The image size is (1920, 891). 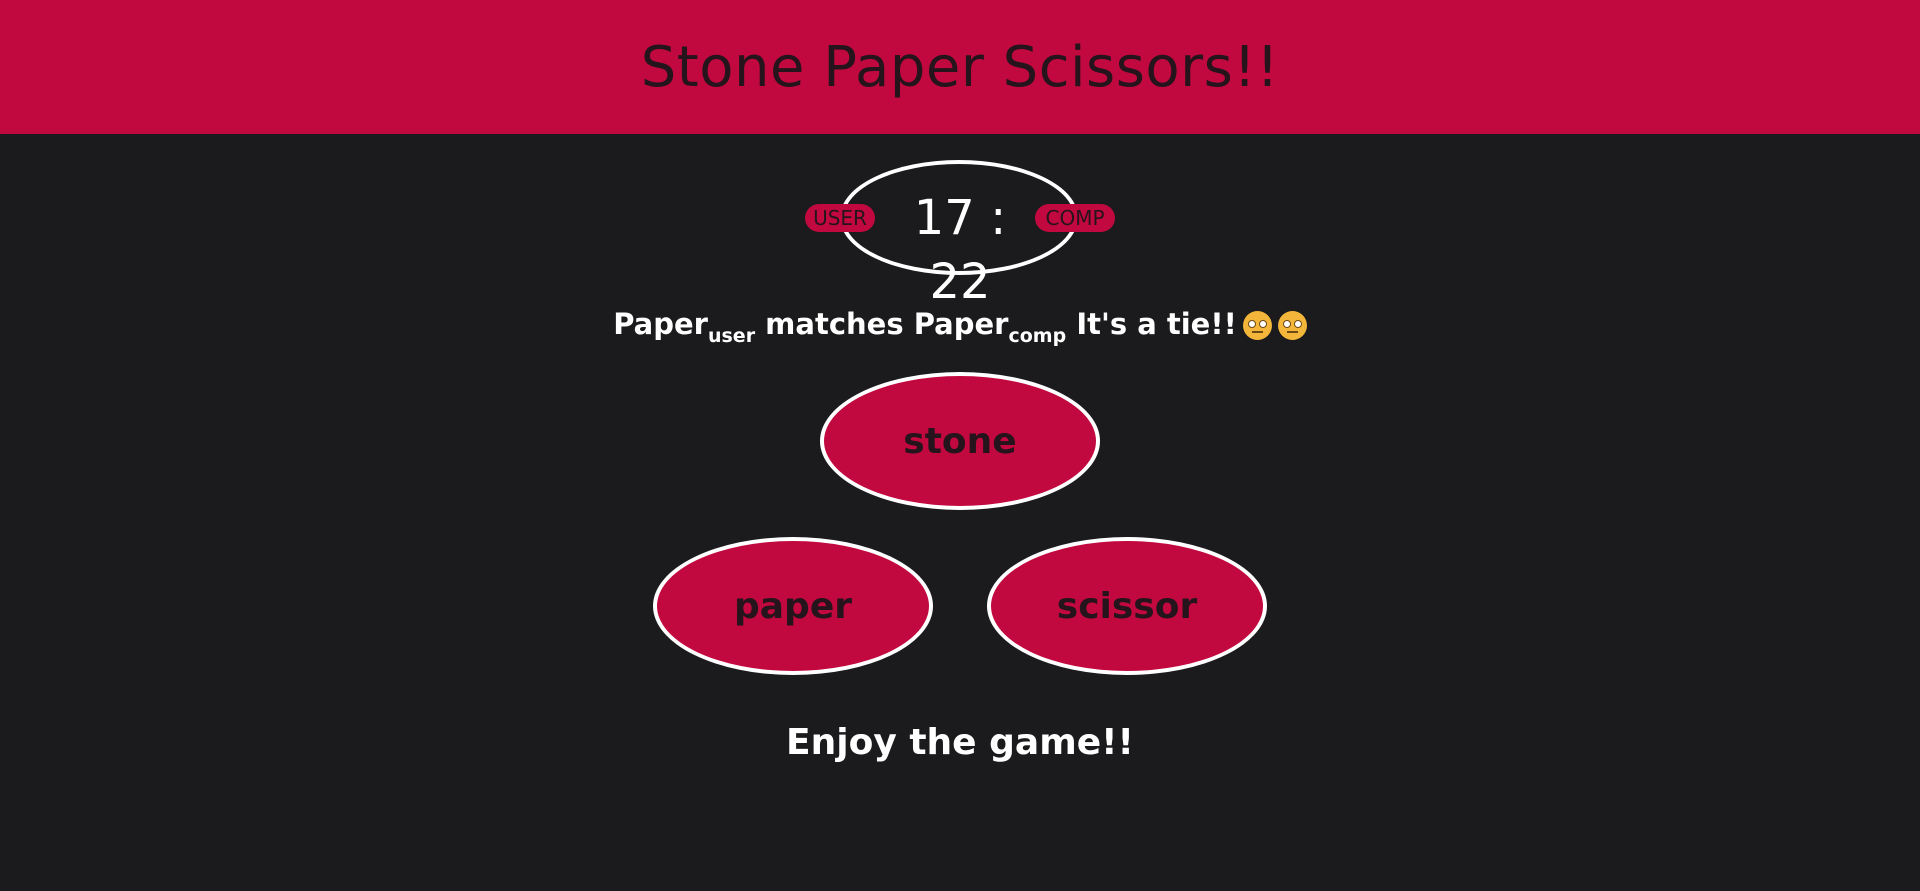 I want to click on footer-message: Enjoy the game!!, so click(x=960, y=742).